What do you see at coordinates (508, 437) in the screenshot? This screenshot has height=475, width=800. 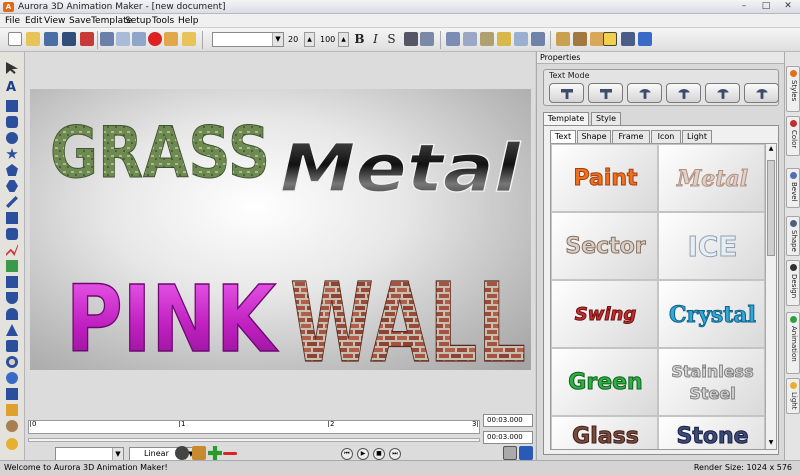 I see `total-time-field: 00:03.000` at bounding box center [508, 437].